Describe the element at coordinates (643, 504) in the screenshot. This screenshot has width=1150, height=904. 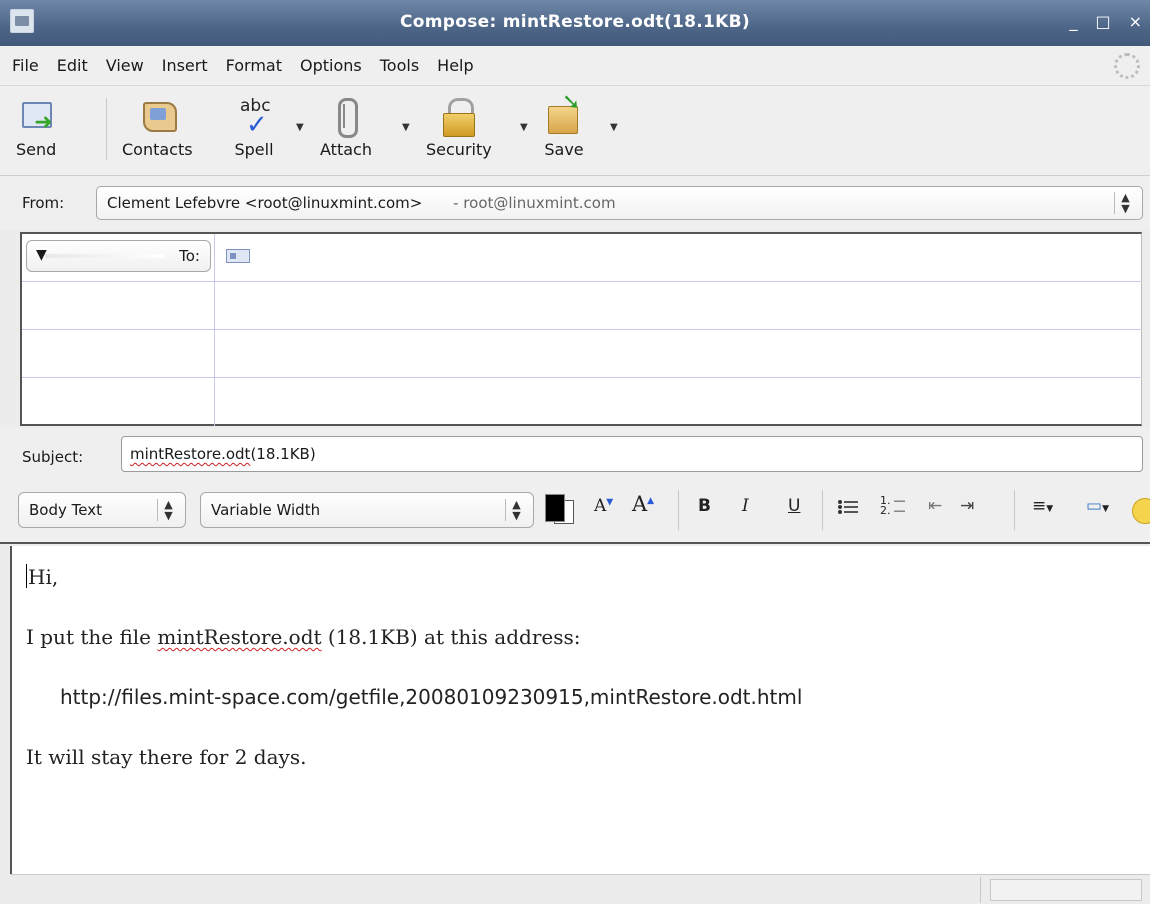
I see `font-larger-button: A▲` at that location.